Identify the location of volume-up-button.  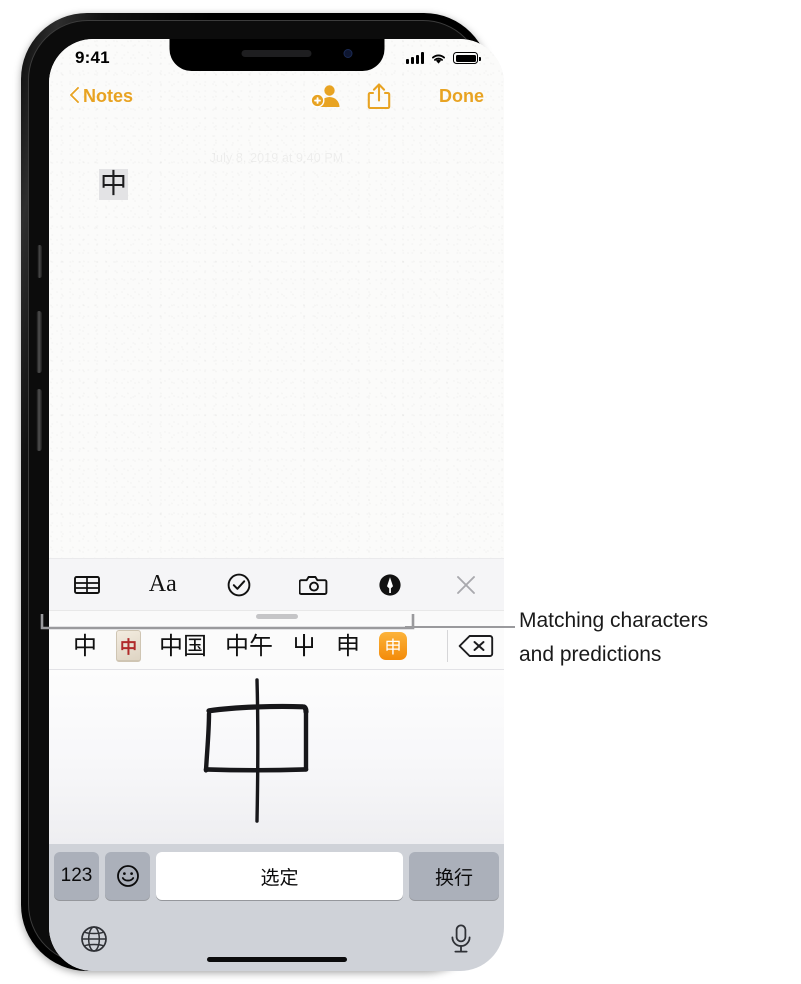
(39, 342).